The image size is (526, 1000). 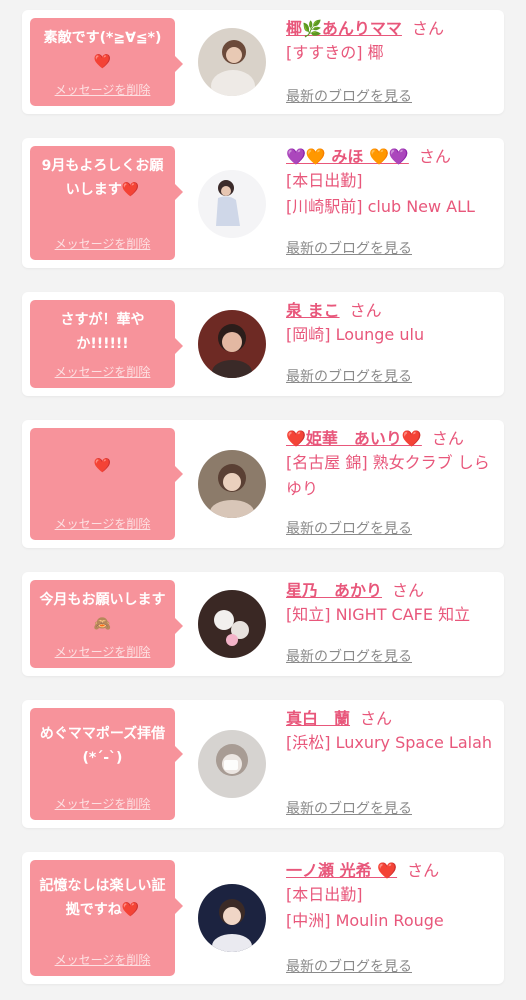 What do you see at coordinates (102, 746) in the screenshot?
I see `message-text: めぐママポーズ拝借(*´-`)` at bounding box center [102, 746].